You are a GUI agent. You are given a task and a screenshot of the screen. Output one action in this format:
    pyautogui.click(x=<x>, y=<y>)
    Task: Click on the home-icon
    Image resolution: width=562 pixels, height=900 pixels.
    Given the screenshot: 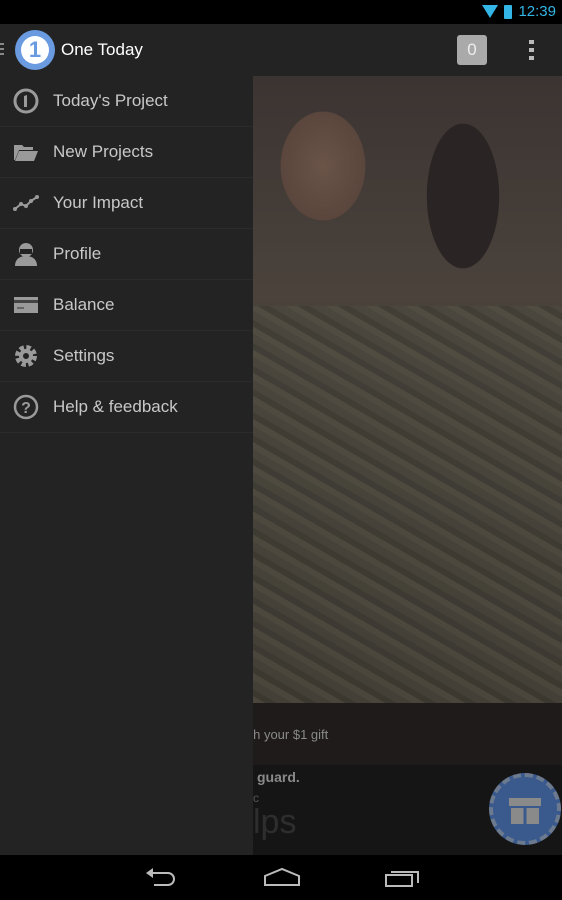 What is the action you would take?
    pyautogui.click(x=282, y=878)
    